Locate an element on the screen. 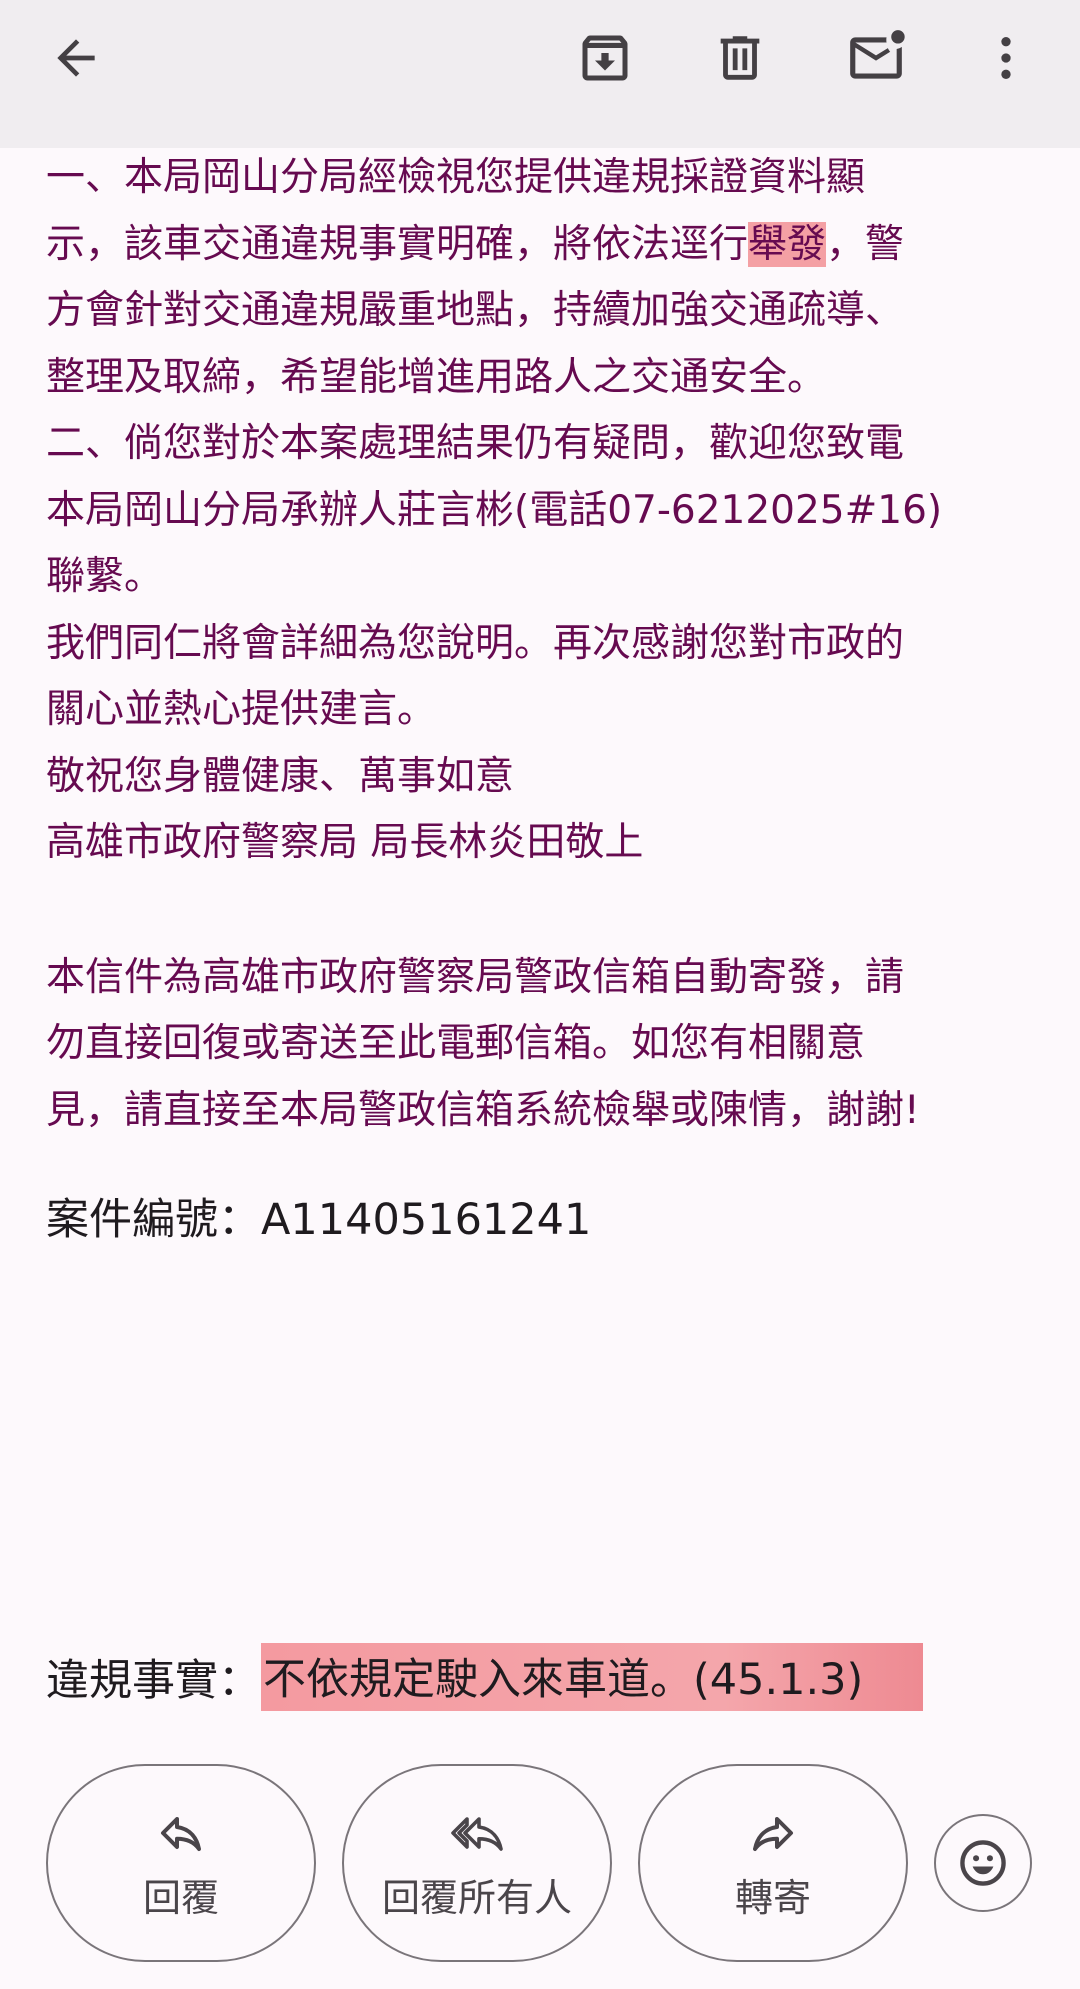 The image size is (1080, 1989). notice-line: 本信件為高雄市政府警察局警政信箱自動寄發，請 is located at coordinates (475, 977).